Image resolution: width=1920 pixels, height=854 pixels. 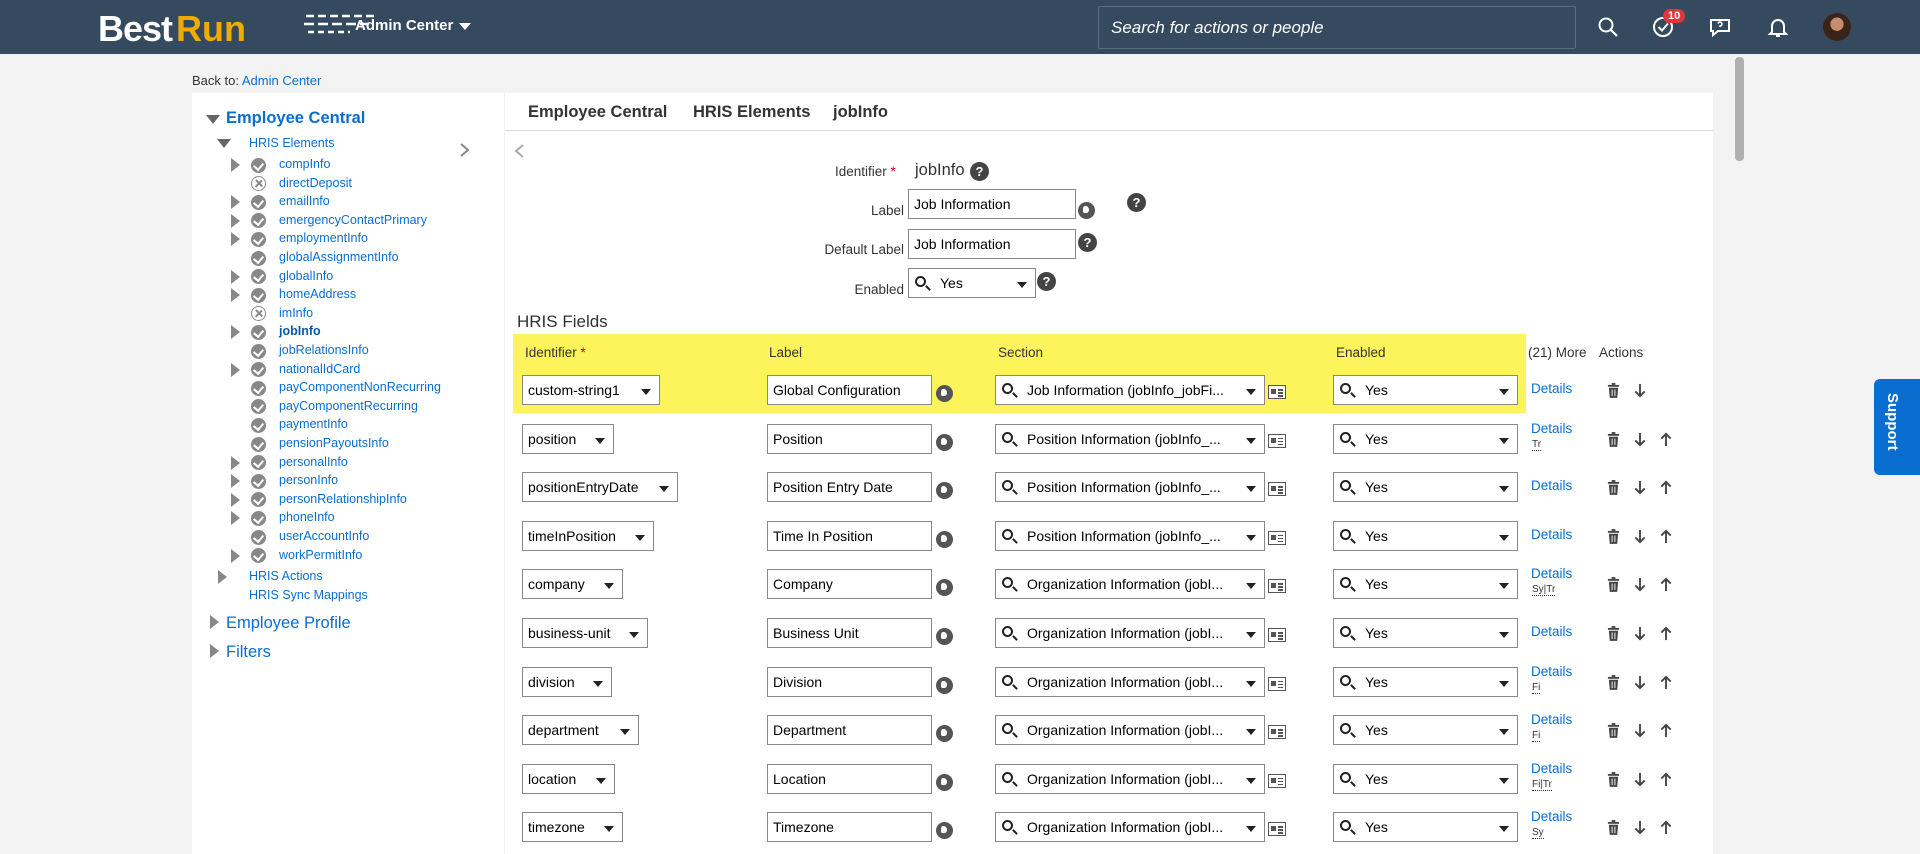 What do you see at coordinates (313, 462) in the screenshot?
I see `sidebar-item-personalInfo: personalInfo` at bounding box center [313, 462].